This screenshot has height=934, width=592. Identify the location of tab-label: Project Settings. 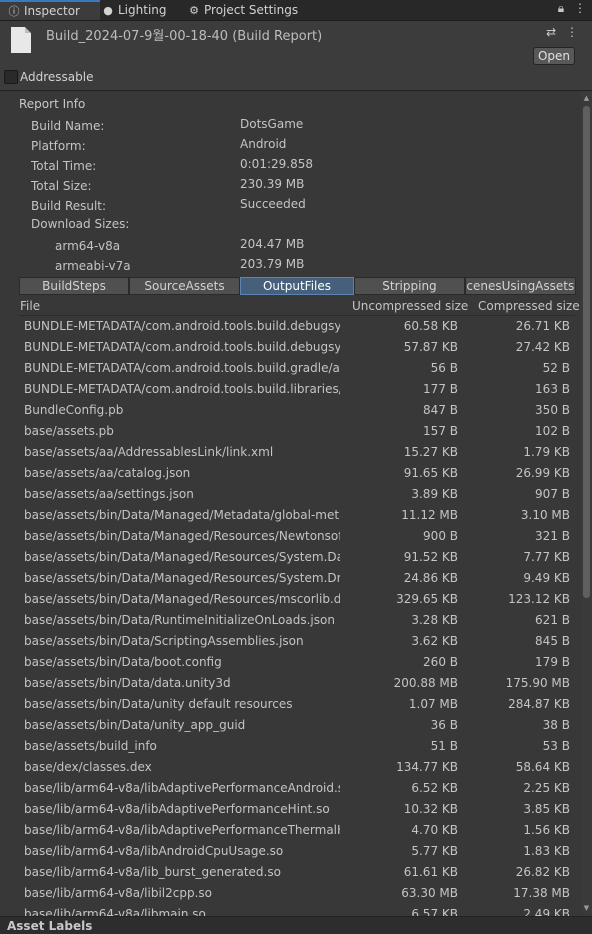
(251, 10).